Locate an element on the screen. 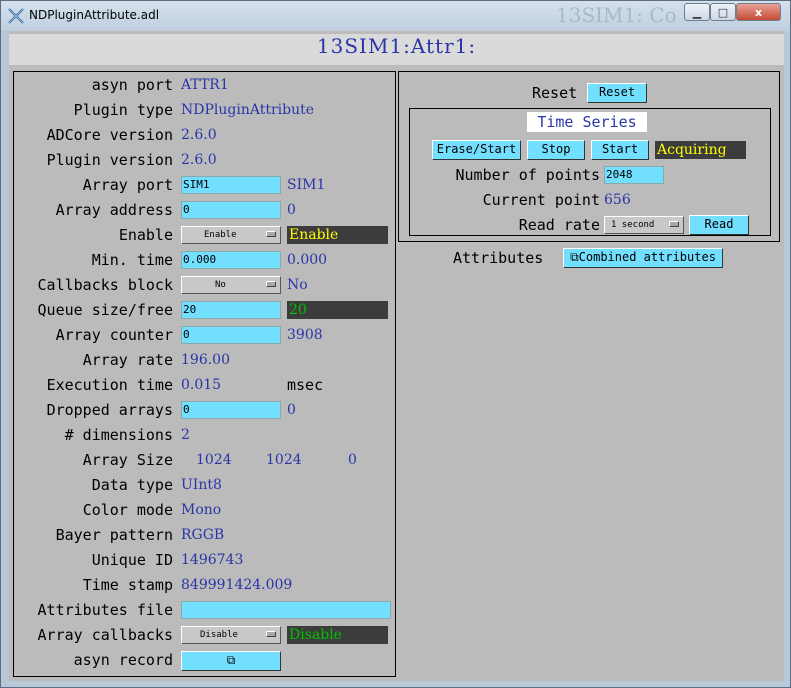 The image size is (791, 688). enable-label: Enable is located at coordinates (145, 235).